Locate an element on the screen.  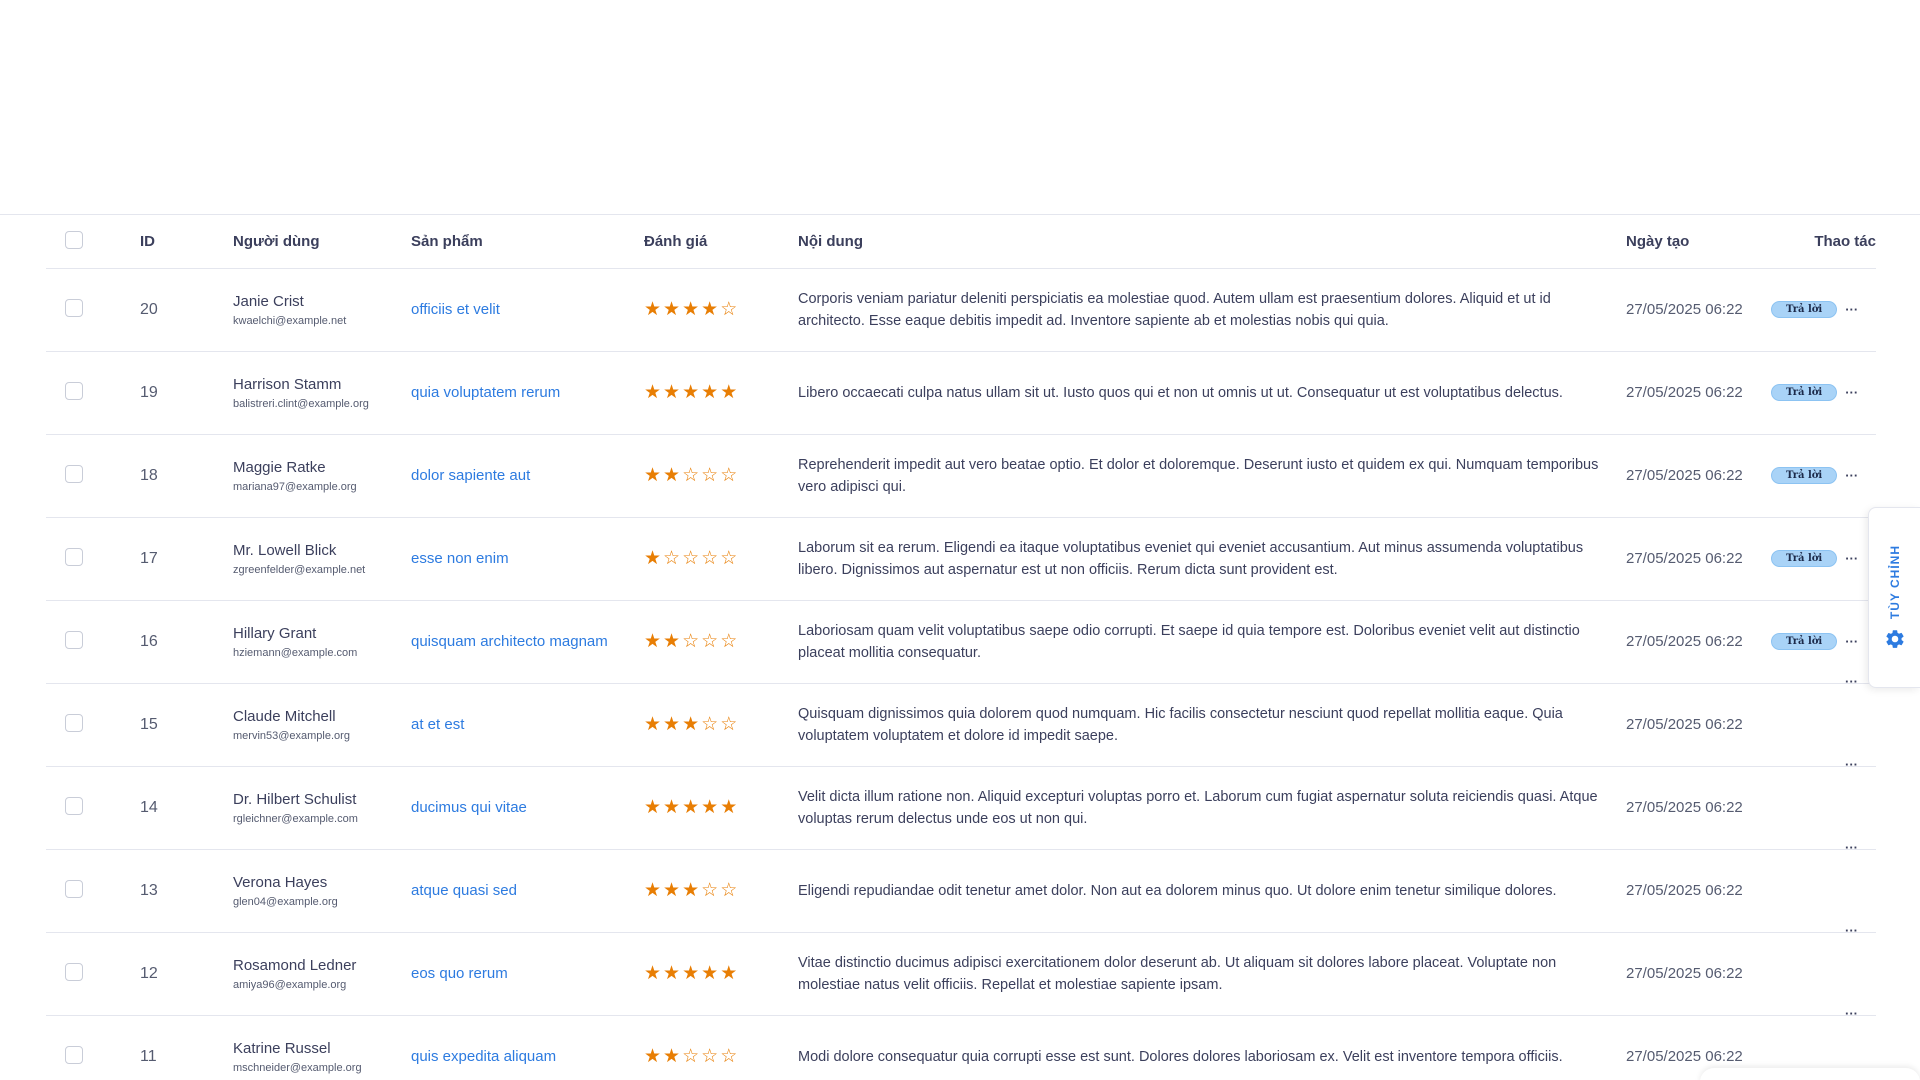
user-email: amiya96@example.org is located at coordinates (290, 984).